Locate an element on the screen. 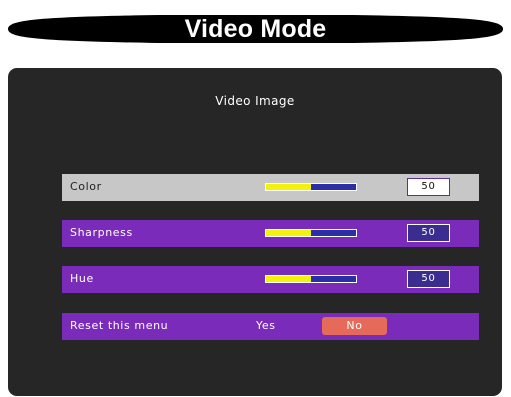  menu-row-hue: Hue 50 is located at coordinates (270, 279).